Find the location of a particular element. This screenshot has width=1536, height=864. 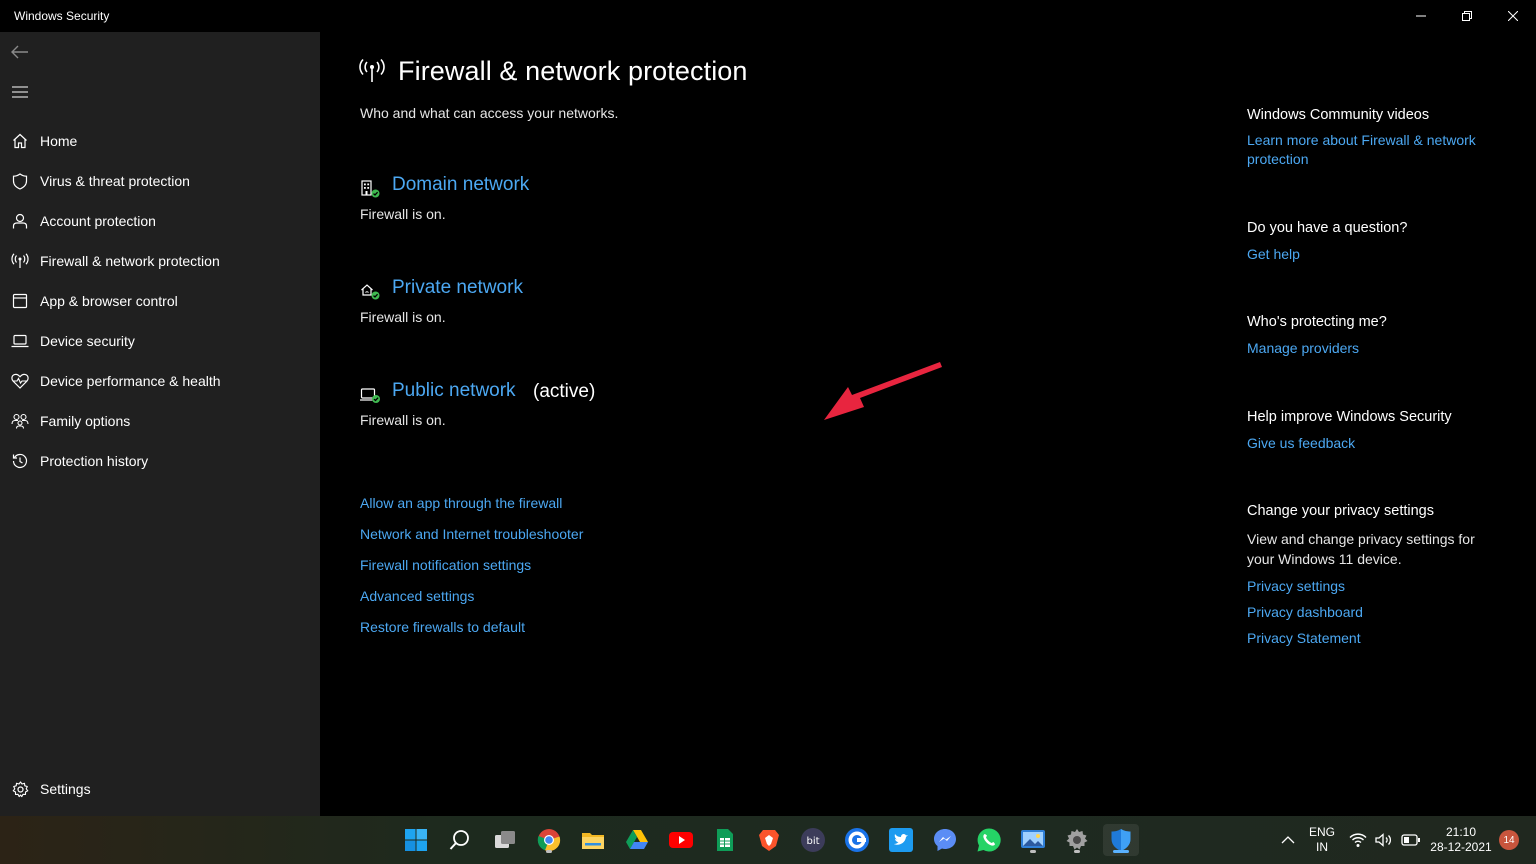

get-help-link: Get help is located at coordinates (1327, 254).